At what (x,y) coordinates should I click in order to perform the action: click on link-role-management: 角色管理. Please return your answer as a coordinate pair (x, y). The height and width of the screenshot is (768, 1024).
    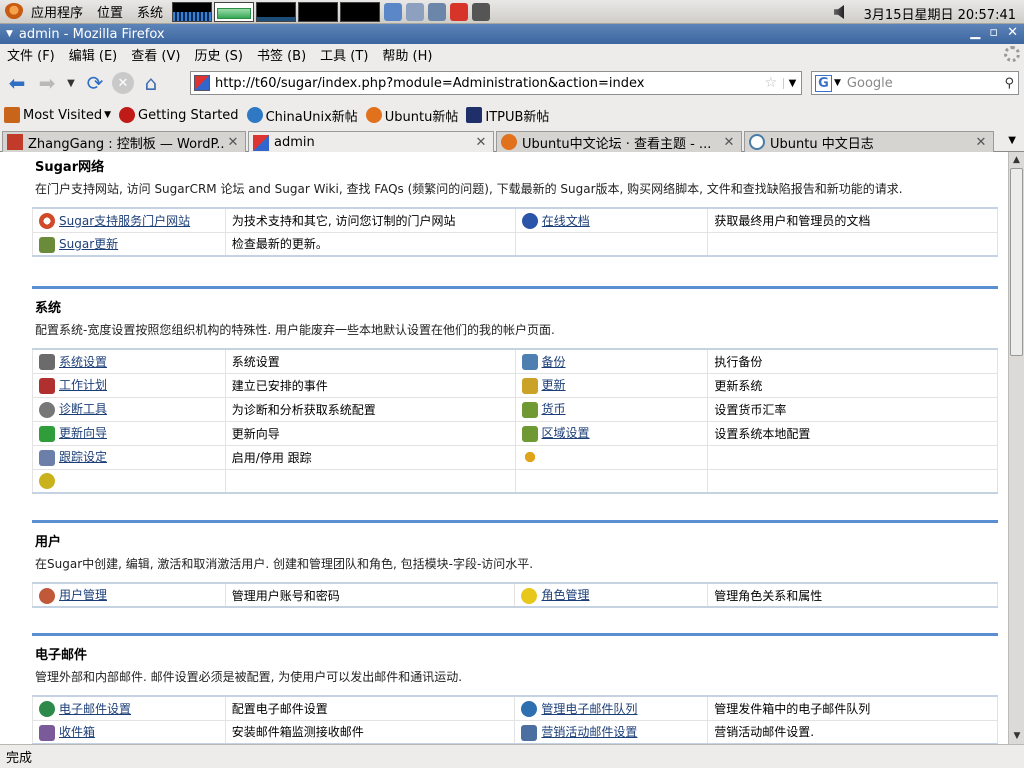
    Looking at the image, I should click on (565, 595).